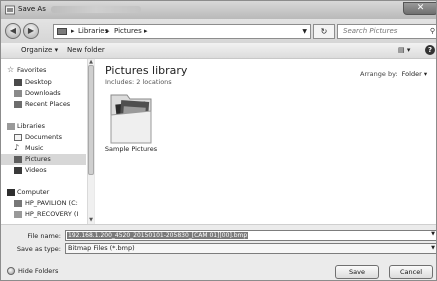 The image size is (437, 281). What do you see at coordinates (146, 70) in the screenshot?
I see `library-title: Pictures library` at bounding box center [146, 70].